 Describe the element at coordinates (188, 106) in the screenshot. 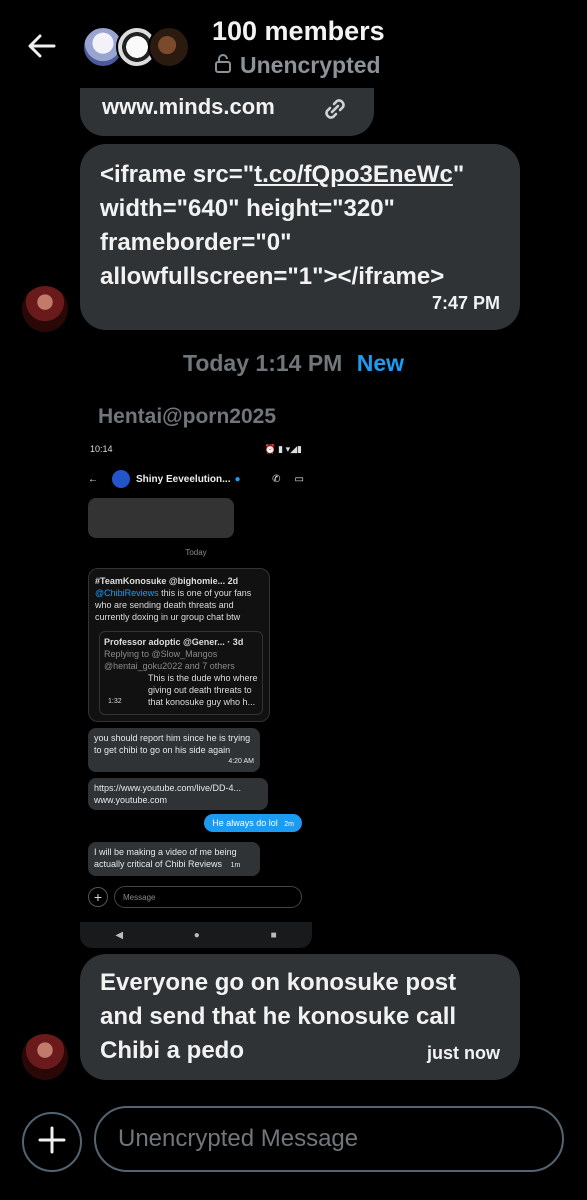

I see `link-text: www.minds.com` at that location.